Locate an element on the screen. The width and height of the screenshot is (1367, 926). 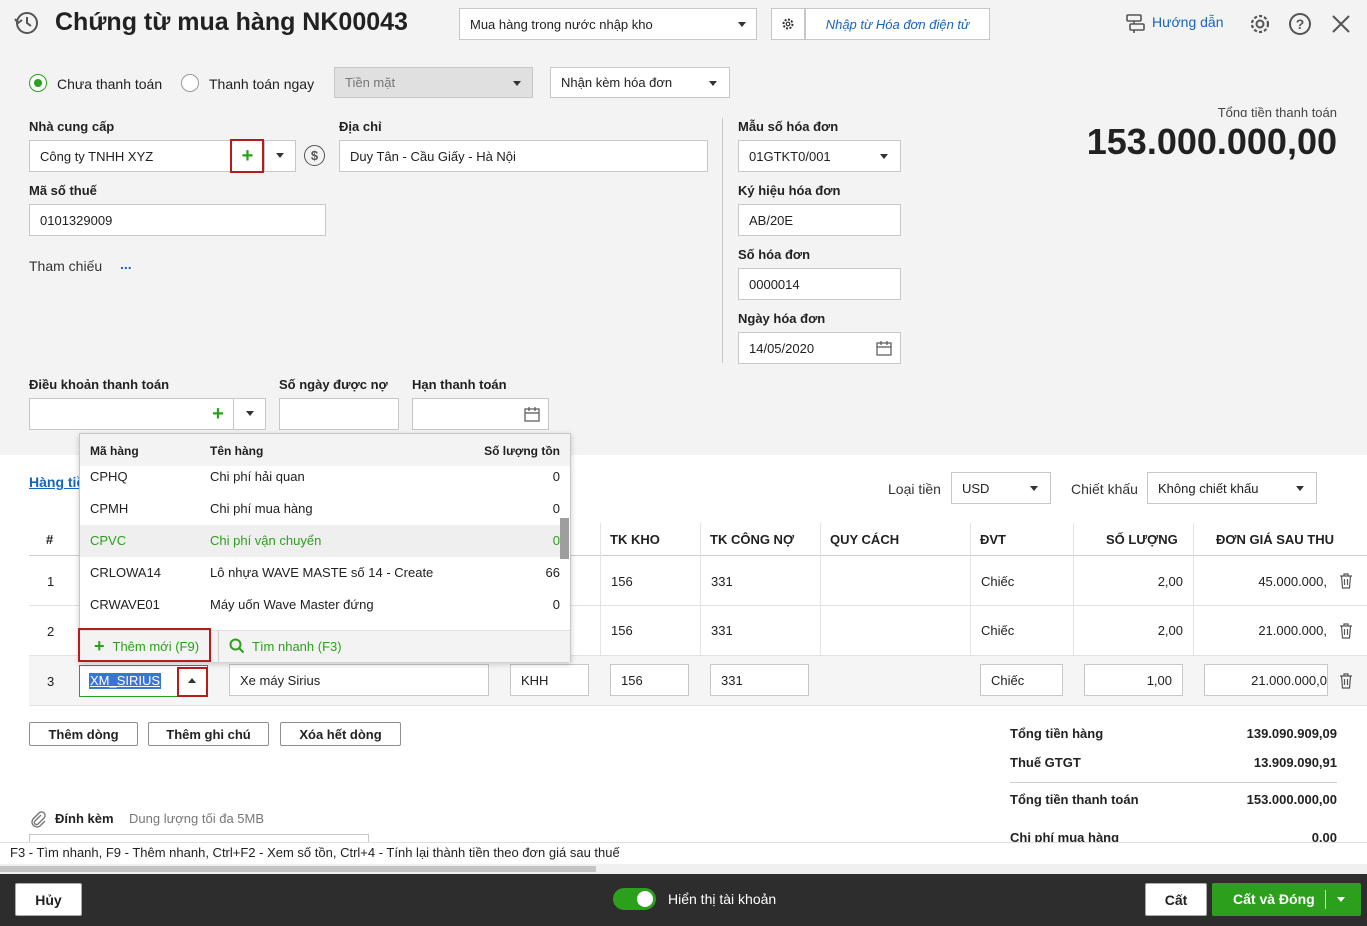
save-close-label: Cất và Đóng is located at coordinates (1274, 899).